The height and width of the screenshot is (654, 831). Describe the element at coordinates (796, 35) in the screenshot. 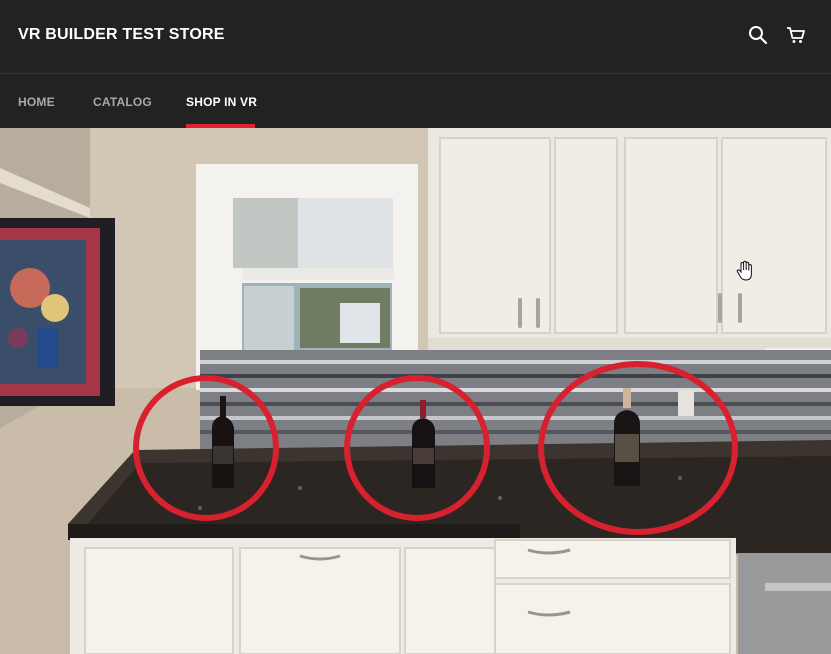

I see `cart-icon` at that location.